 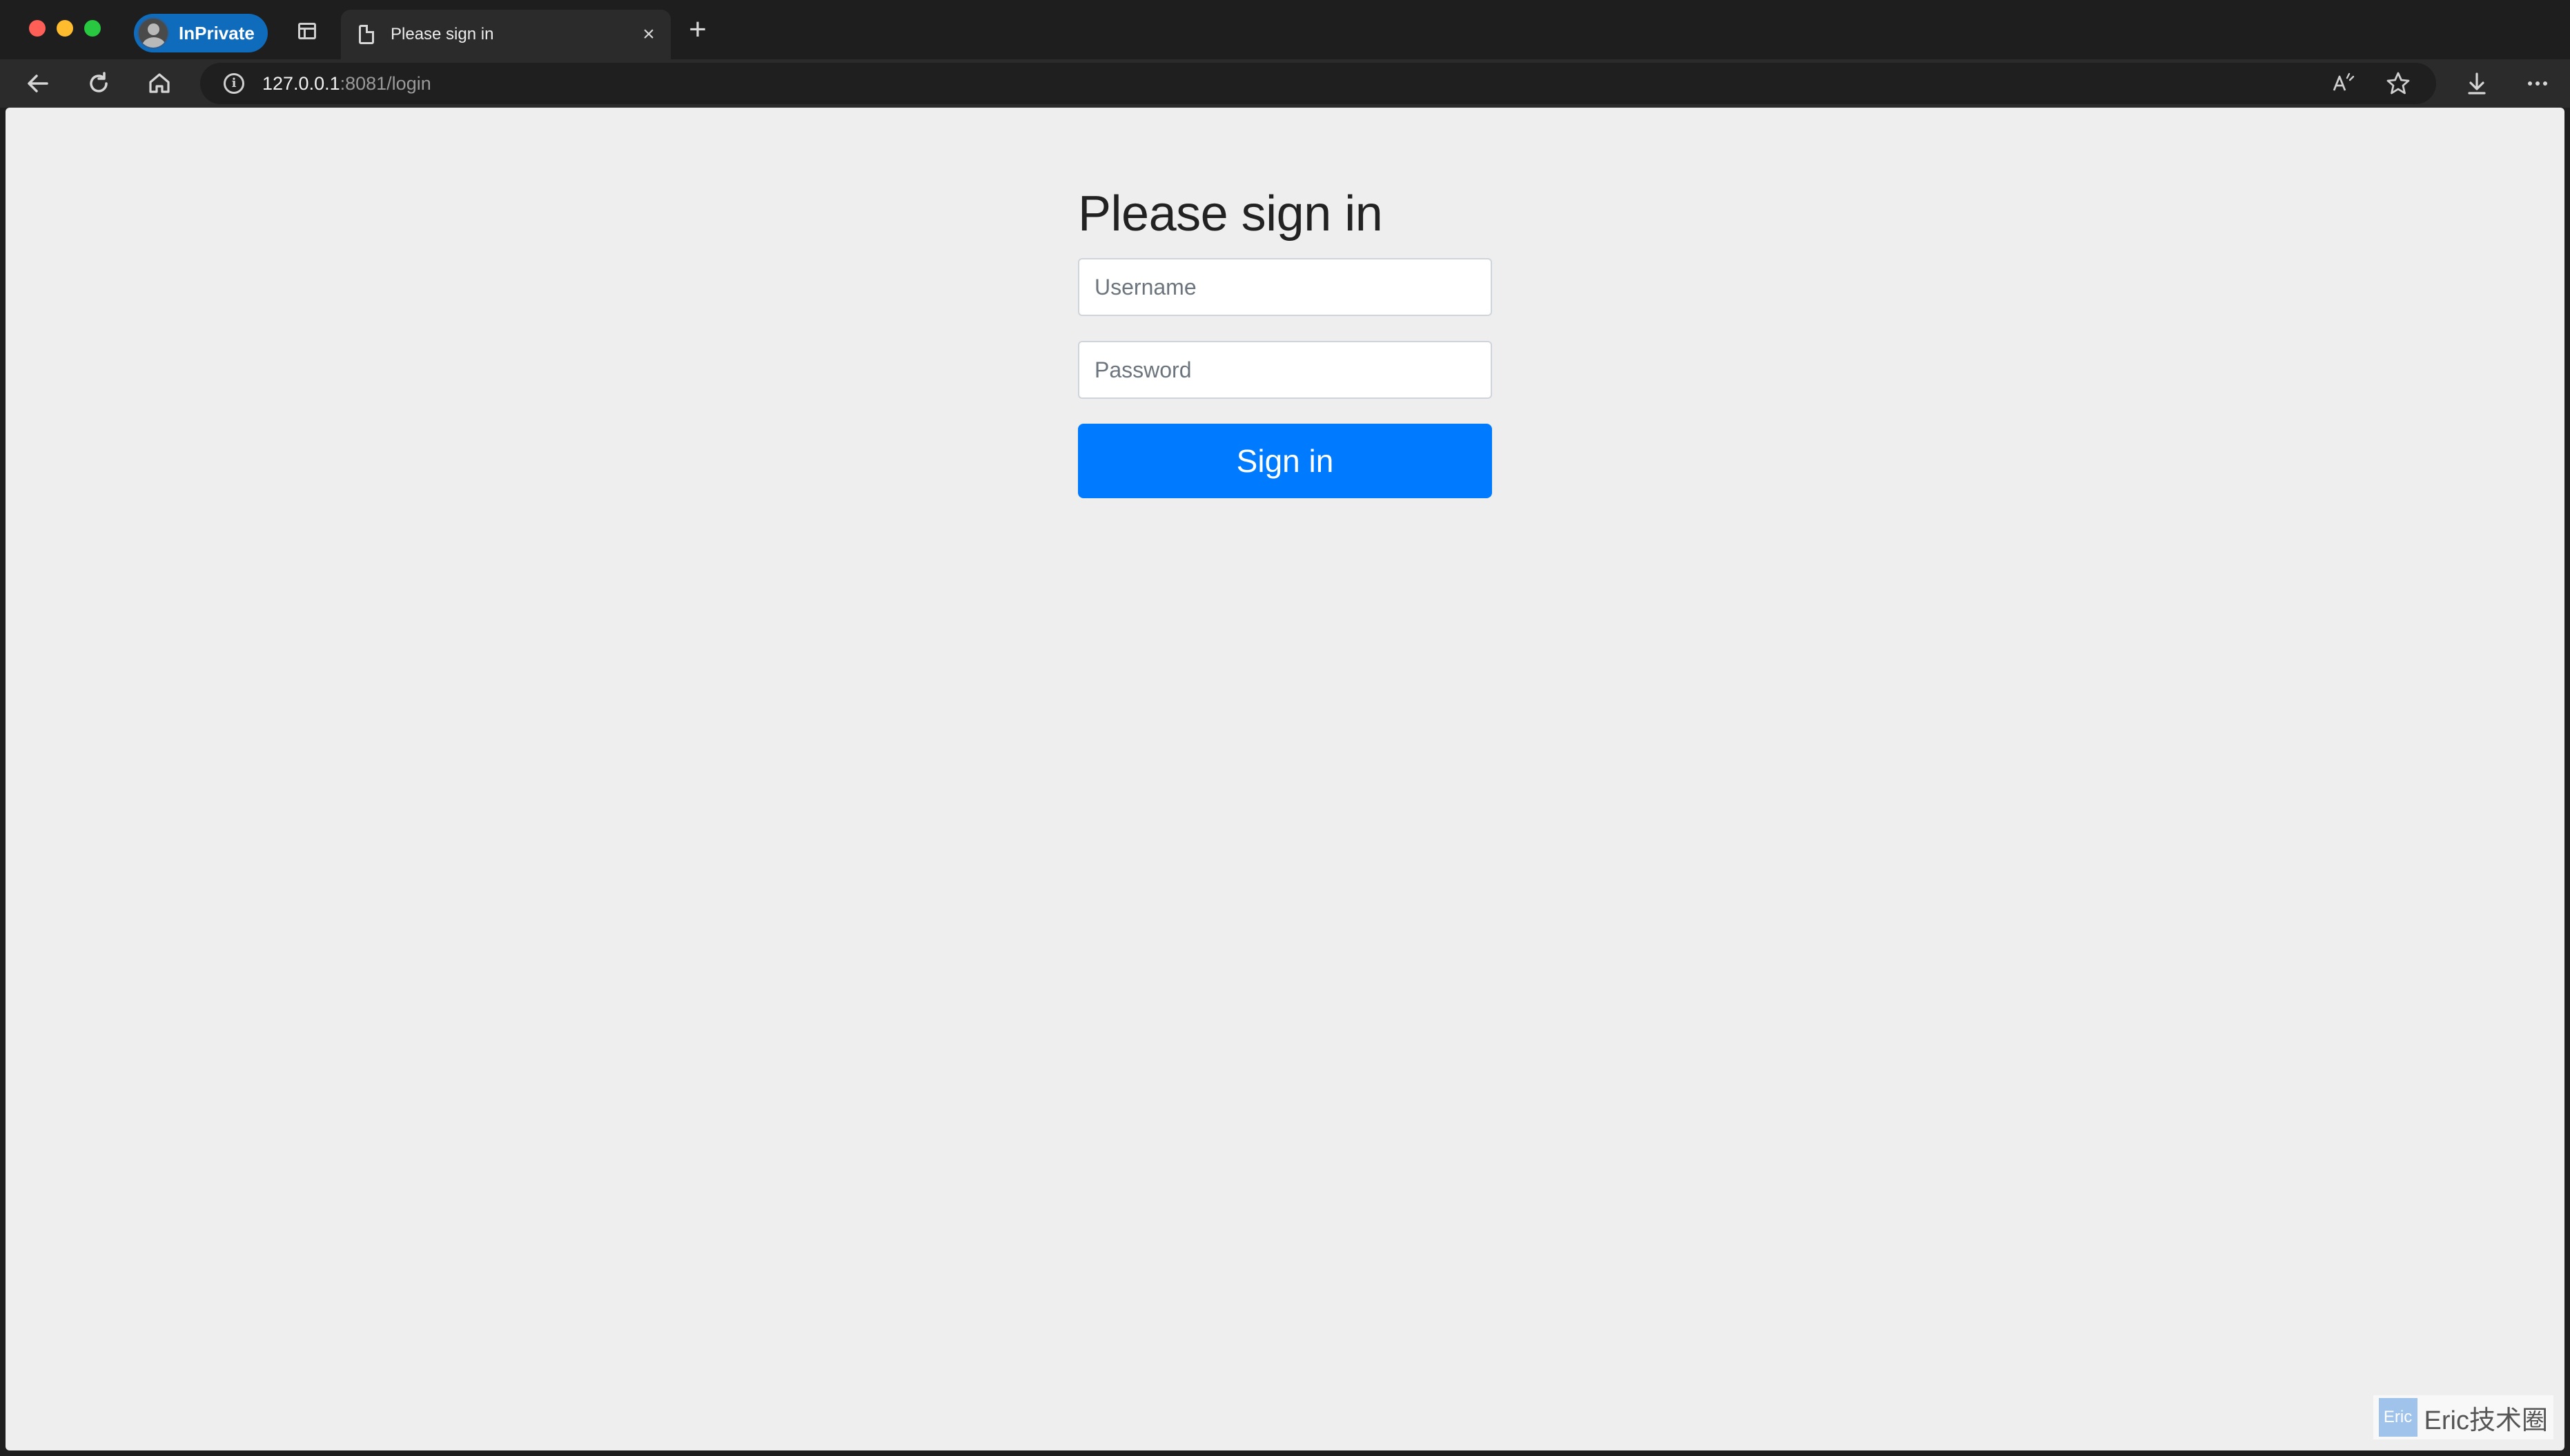 What do you see at coordinates (442, 34) in the screenshot?
I see `tab-title: Please sign in` at bounding box center [442, 34].